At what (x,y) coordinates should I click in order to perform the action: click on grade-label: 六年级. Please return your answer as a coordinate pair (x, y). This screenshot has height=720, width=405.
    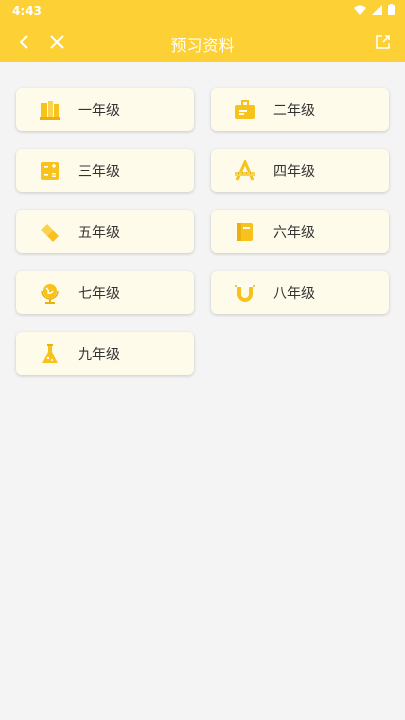
    Looking at the image, I should click on (294, 232).